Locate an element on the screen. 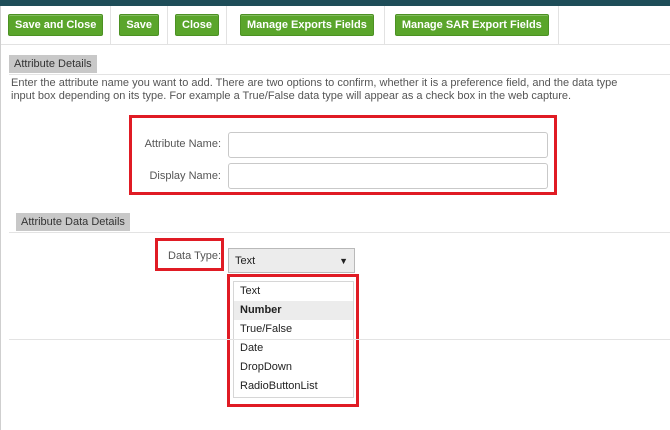 The height and width of the screenshot is (430, 670). attribute-data-details-heading: Attribute Data Details is located at coordinates (73, 222).